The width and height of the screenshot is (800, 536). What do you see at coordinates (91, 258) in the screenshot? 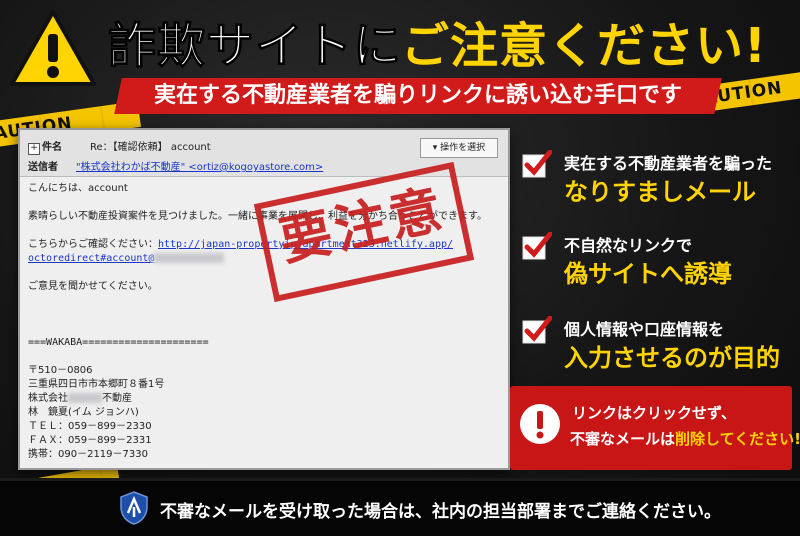
I see `phishing-link-cont: octoredirect#account@` at bounding box center [91, 258].